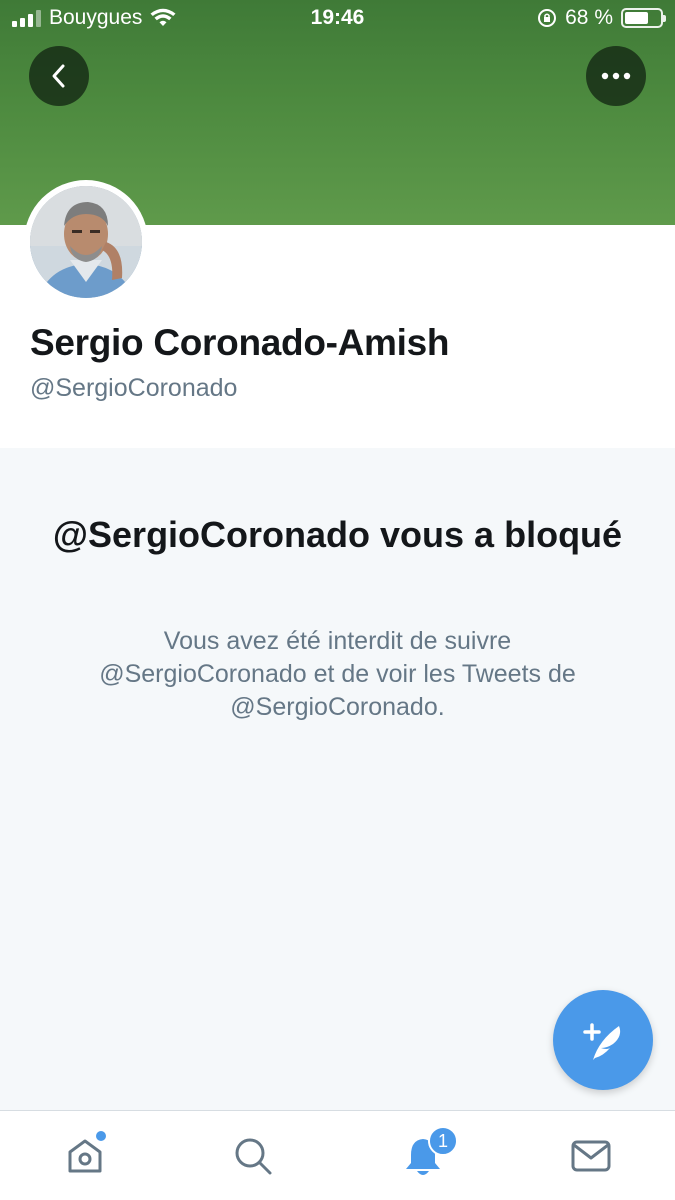 The height and width of the screenshot is (1200, 675). I want to click on back-button, so click(59, 76).